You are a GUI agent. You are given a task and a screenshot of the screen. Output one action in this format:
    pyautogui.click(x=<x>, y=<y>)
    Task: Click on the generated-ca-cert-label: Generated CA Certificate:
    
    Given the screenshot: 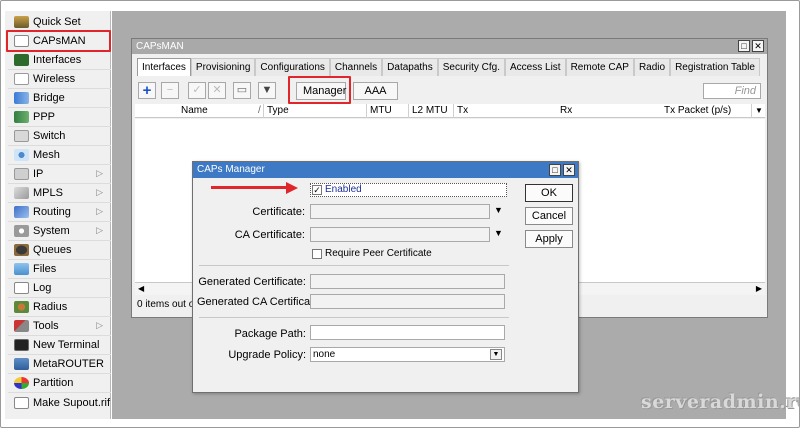 What is the action you would take?
    pyautogui.click(x=260, y=302)
    